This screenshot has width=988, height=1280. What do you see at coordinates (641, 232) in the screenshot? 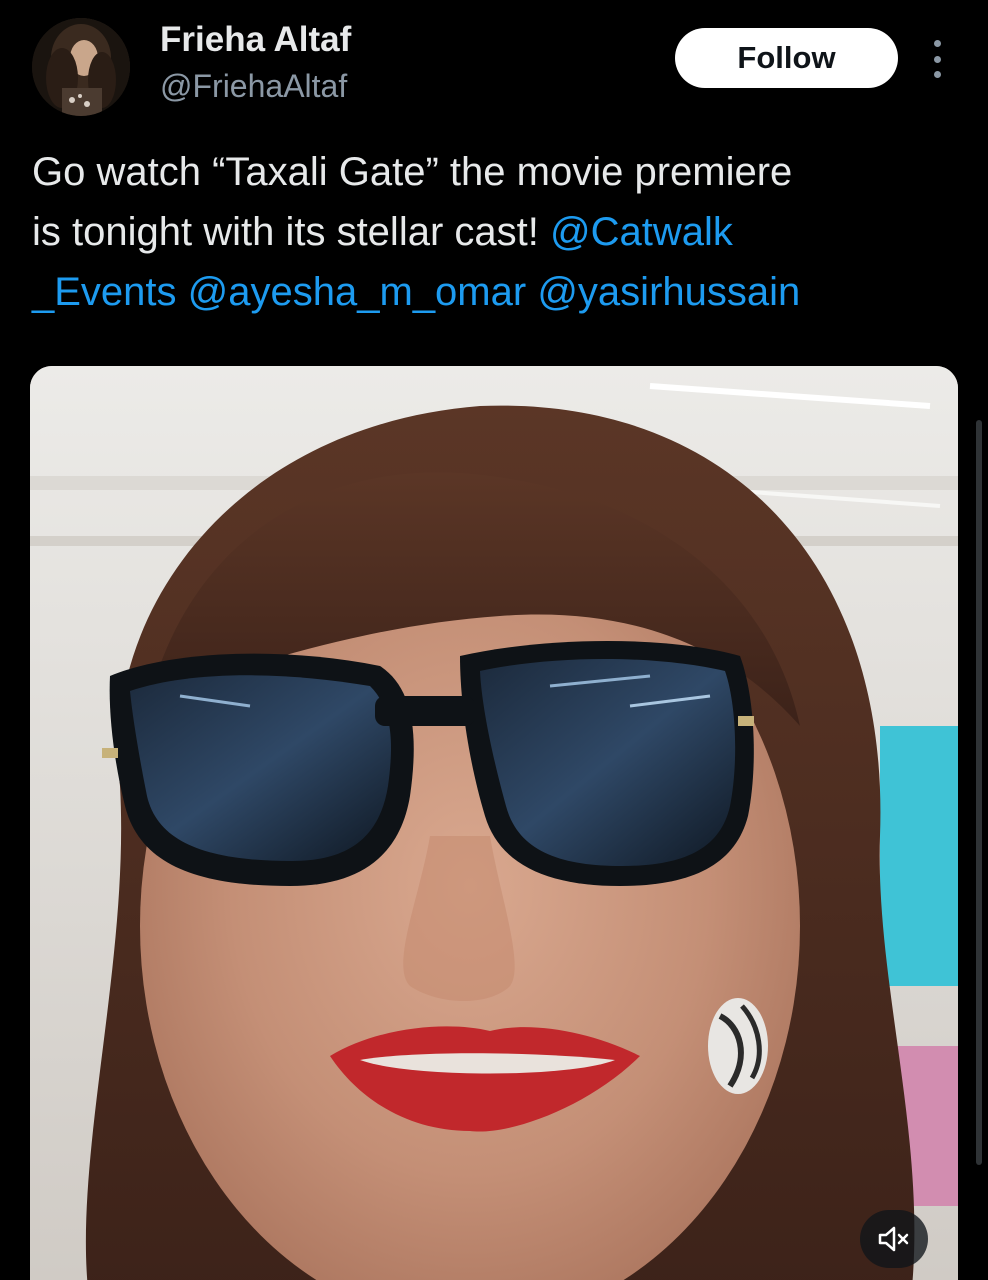
I see `mention-catwalk-events: @Catwalk` at bounding box center [641, 232].